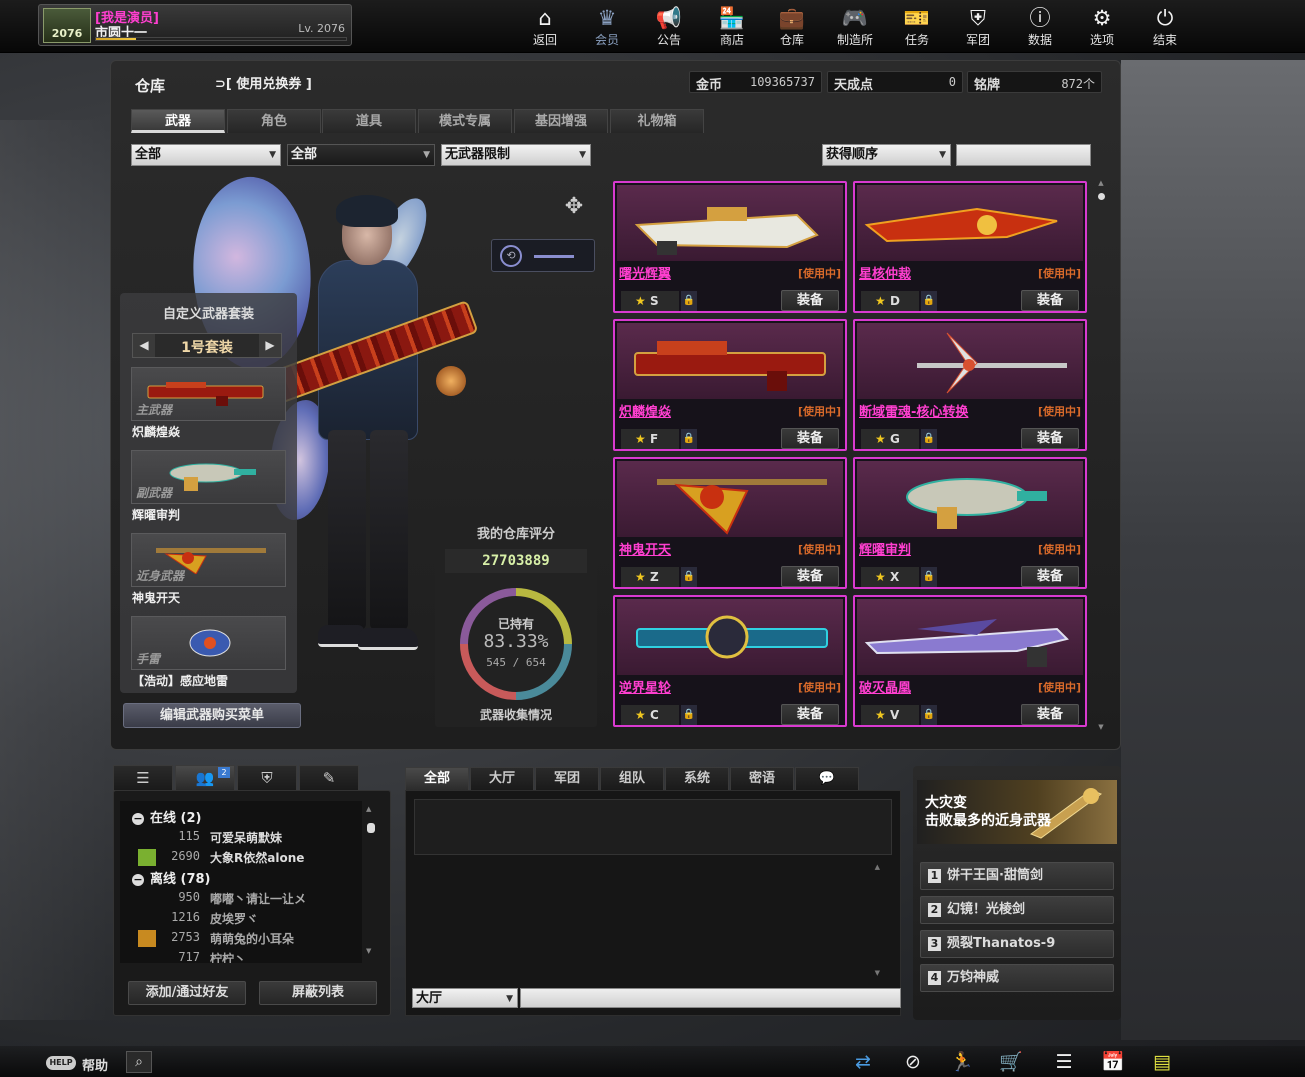  Describe the element at coordinates (171, 877) in the screenshot. I see `offline-group: − 离线 (78)` at that location.